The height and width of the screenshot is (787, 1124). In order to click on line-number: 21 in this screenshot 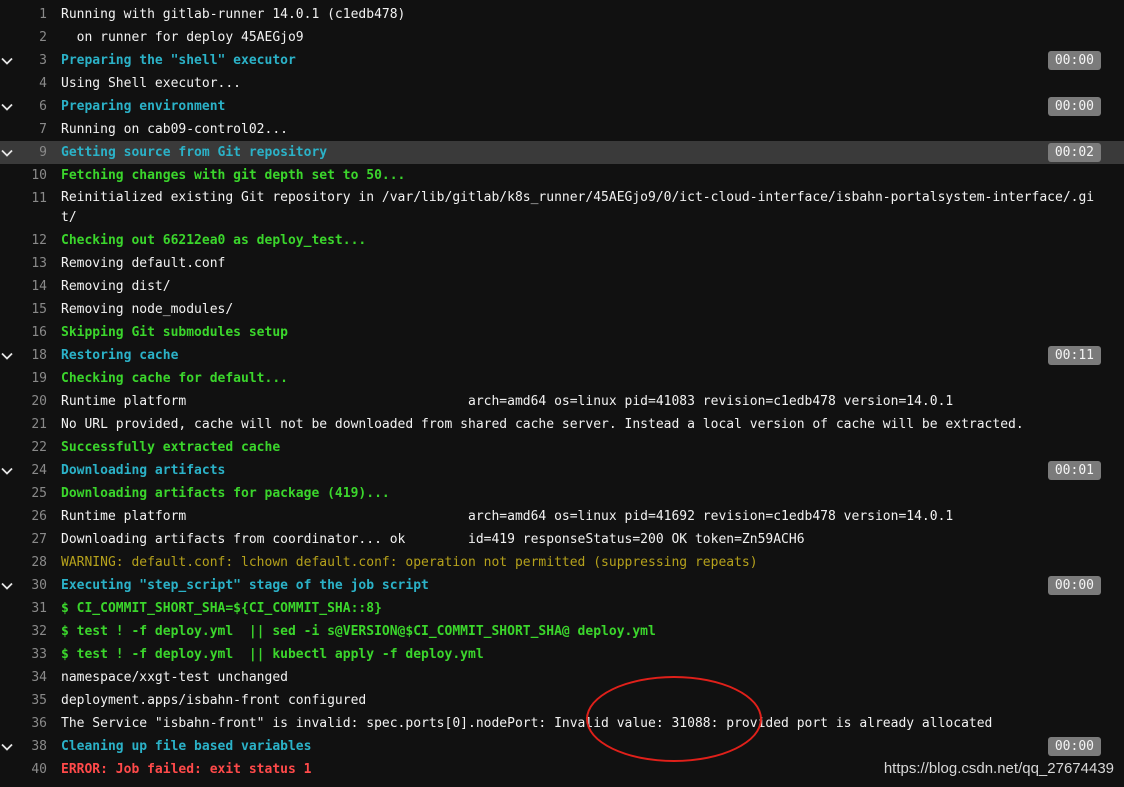, I will do `click(30, 424)`.